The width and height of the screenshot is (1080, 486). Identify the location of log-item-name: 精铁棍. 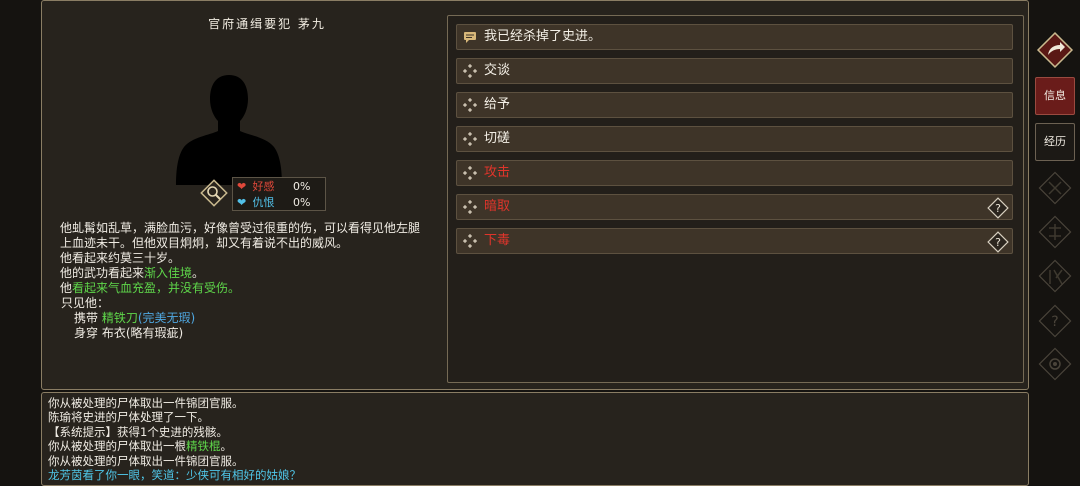
(203, 446).